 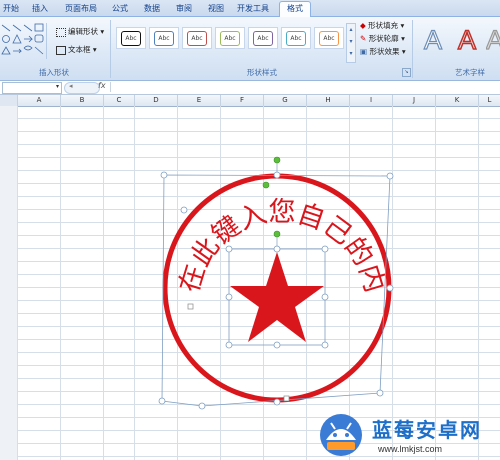 What do you see at coordinates (364, 51) in the screenshot?
I see `effects-icon: ▣` at bounding box center [364, 51].